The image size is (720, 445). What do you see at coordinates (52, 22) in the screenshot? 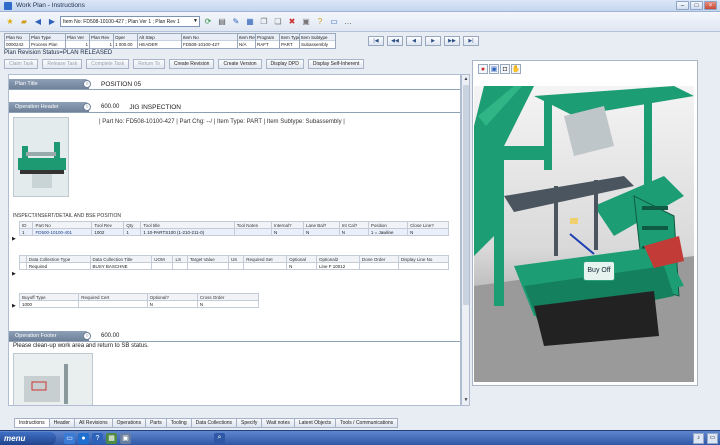
I see `forward-icon: ▶` at bounding box center [52, 22].